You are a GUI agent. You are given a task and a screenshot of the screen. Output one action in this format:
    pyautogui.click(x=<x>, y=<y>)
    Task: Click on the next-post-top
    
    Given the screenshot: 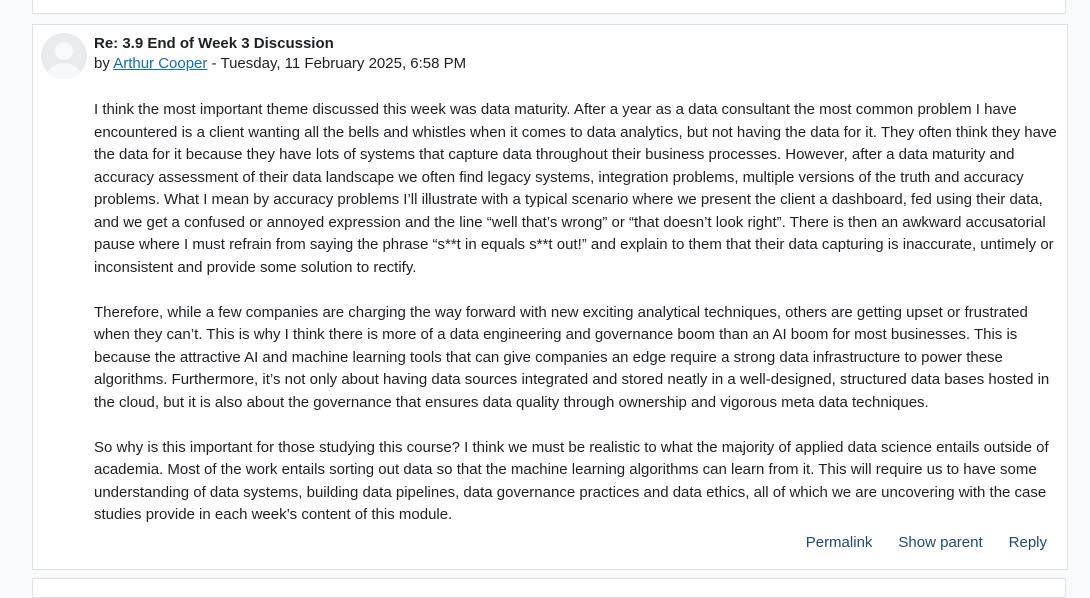 What is the action you would take?
    pyautogui.click(x=549, y=588)
    